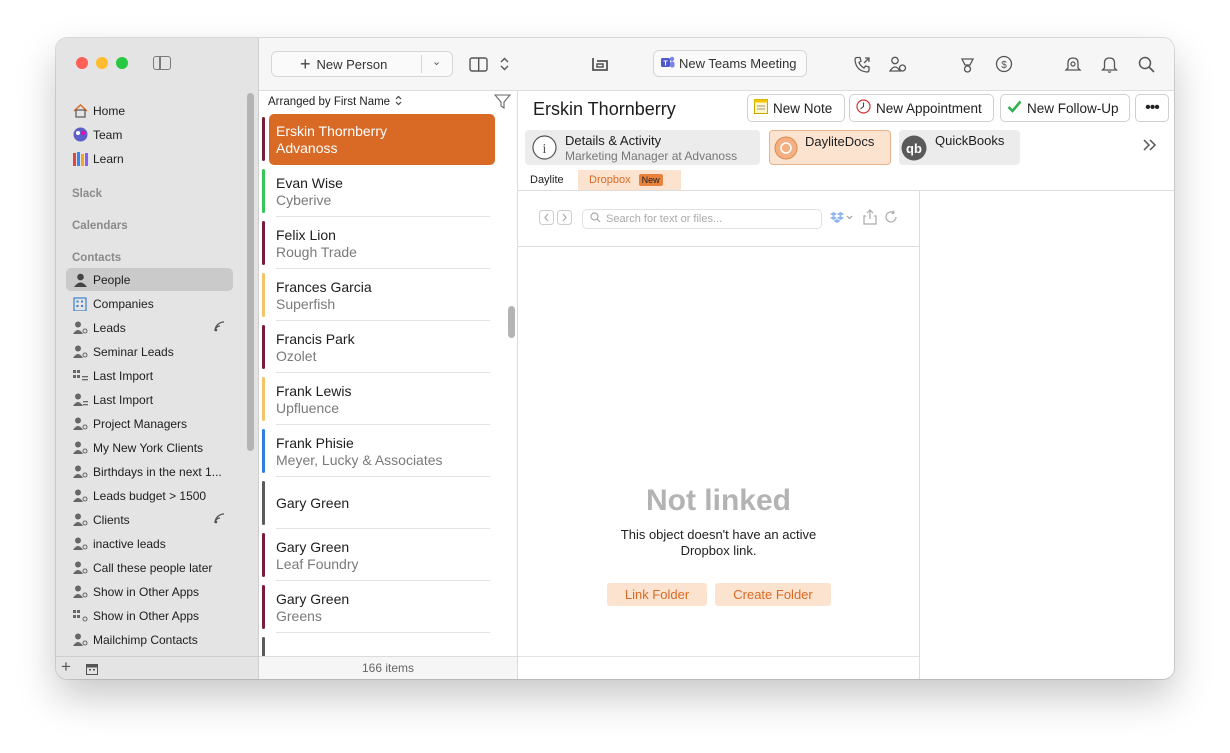 The image size is (1230, 753). What do you see at coordinates (388, 667) in the screenshot?
I see `item-count: 166 items` at bounding box center [388, 667].